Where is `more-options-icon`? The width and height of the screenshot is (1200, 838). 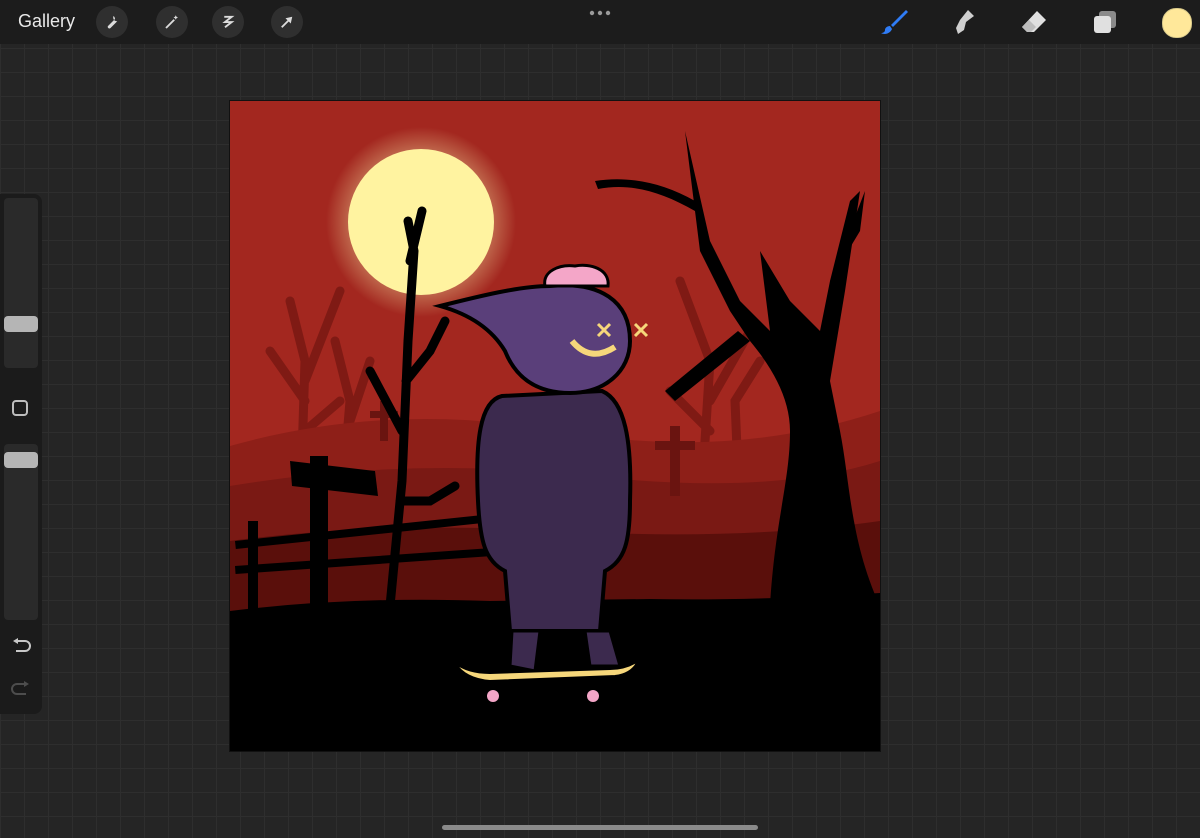
more-options-icon is located at coordinates (600, 13).